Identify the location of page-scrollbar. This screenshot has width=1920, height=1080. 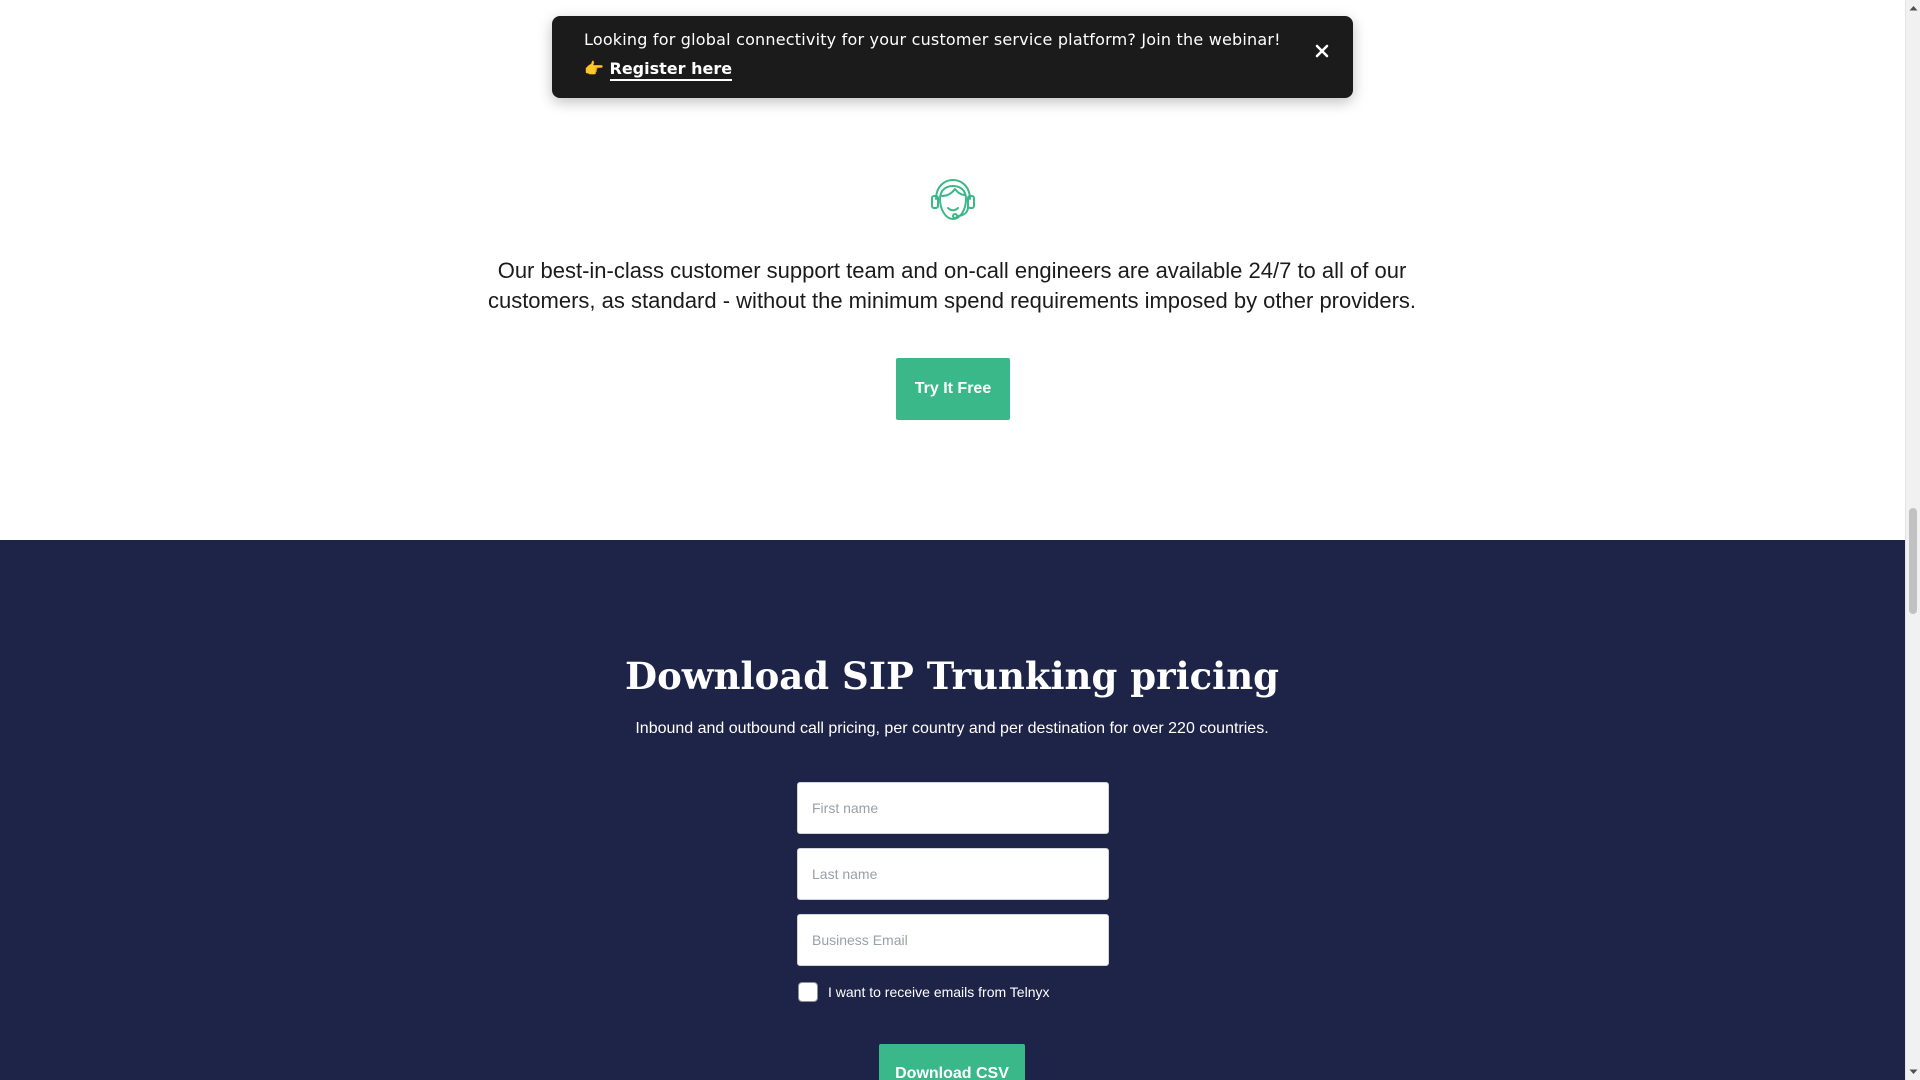
(1912, 540).